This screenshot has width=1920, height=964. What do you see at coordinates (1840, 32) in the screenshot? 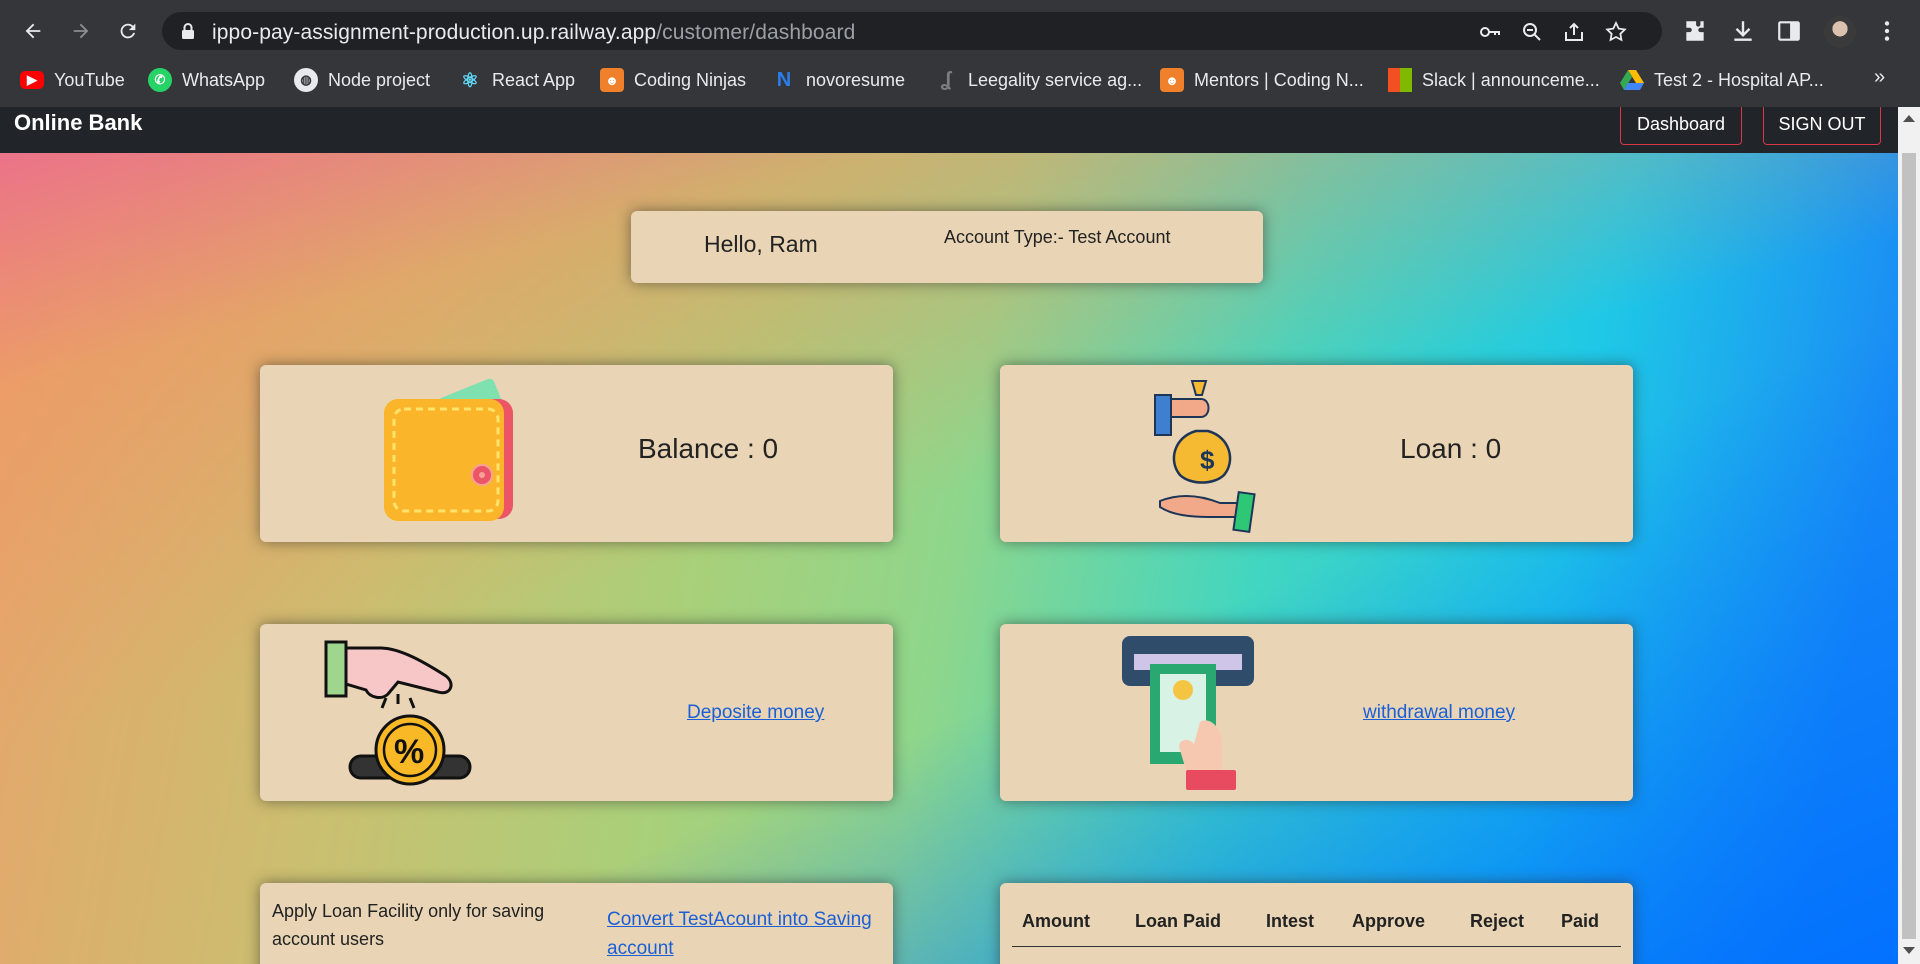
I see `profile-avatar` at bounding box center [1840, 32].